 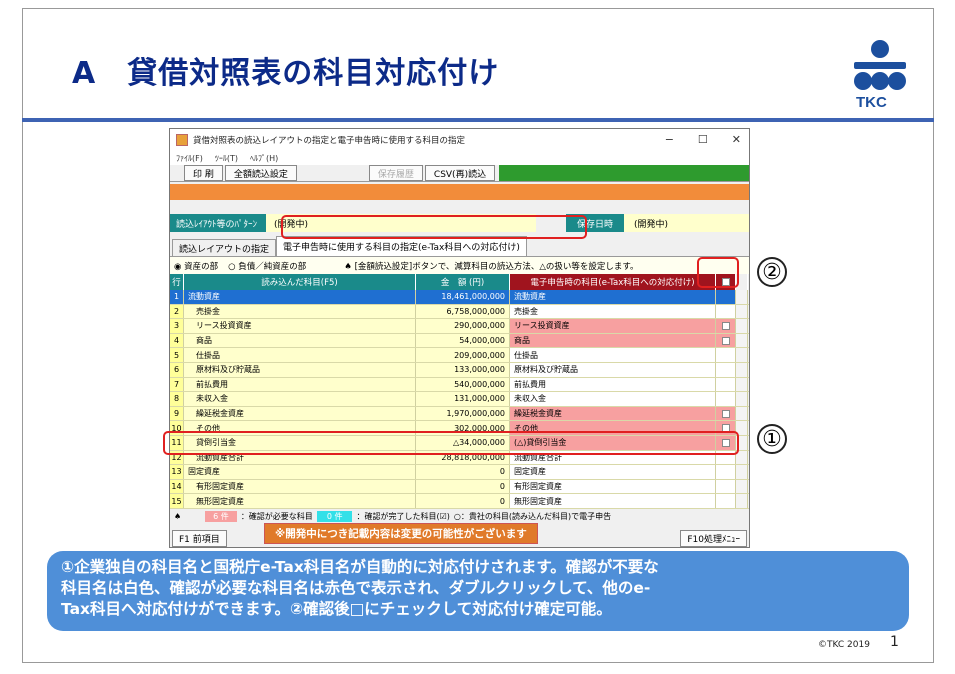 What do you see at coordinates (300, 501) in the screenshot?
I see `row-account-name: 無形固定資産` at bounding box center [300, 501].